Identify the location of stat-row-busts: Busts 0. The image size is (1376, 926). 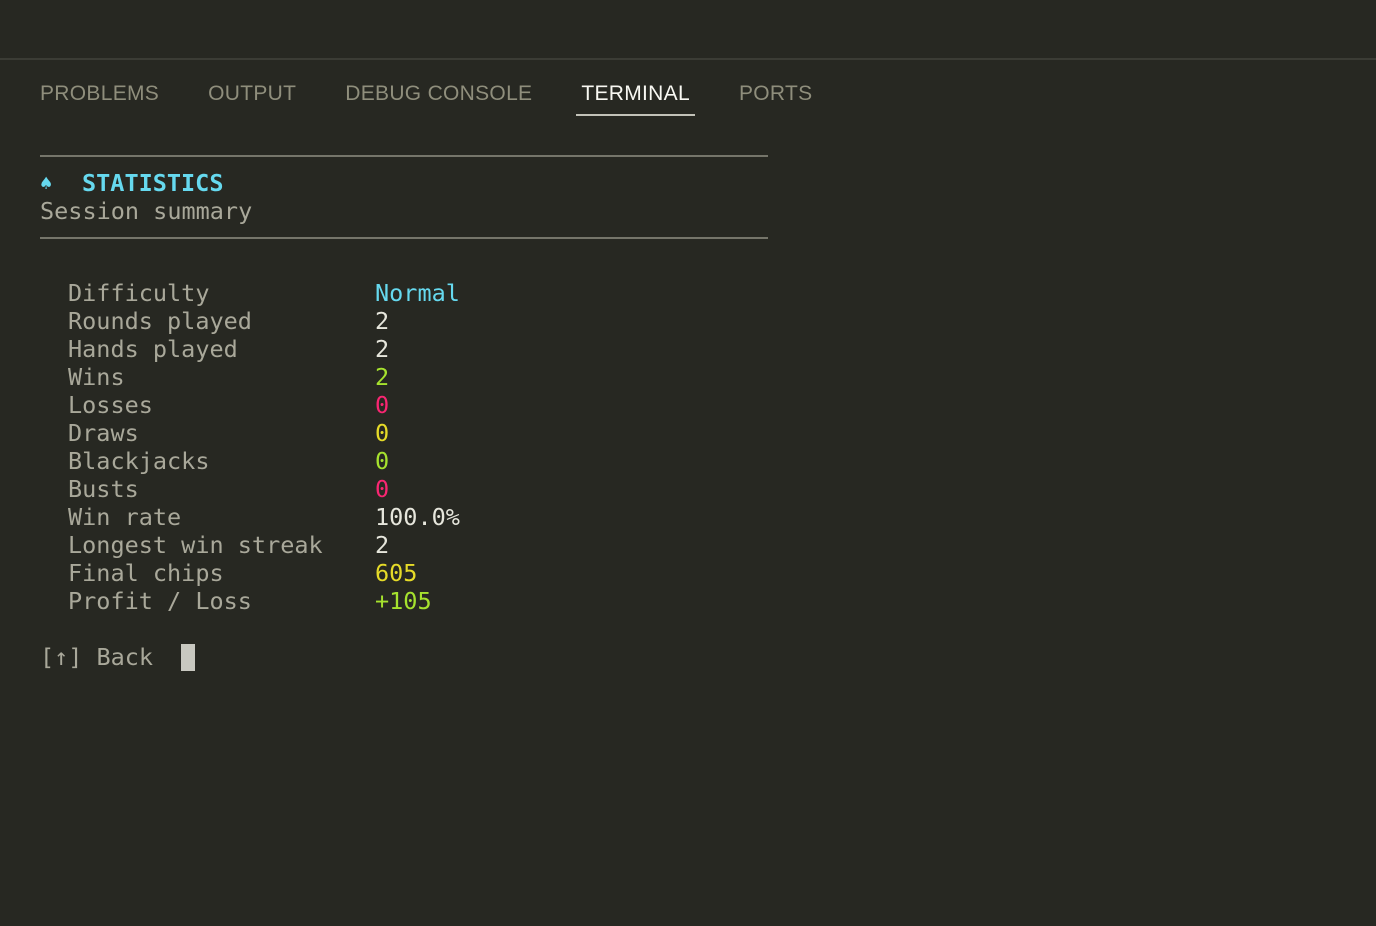
(418, 489).